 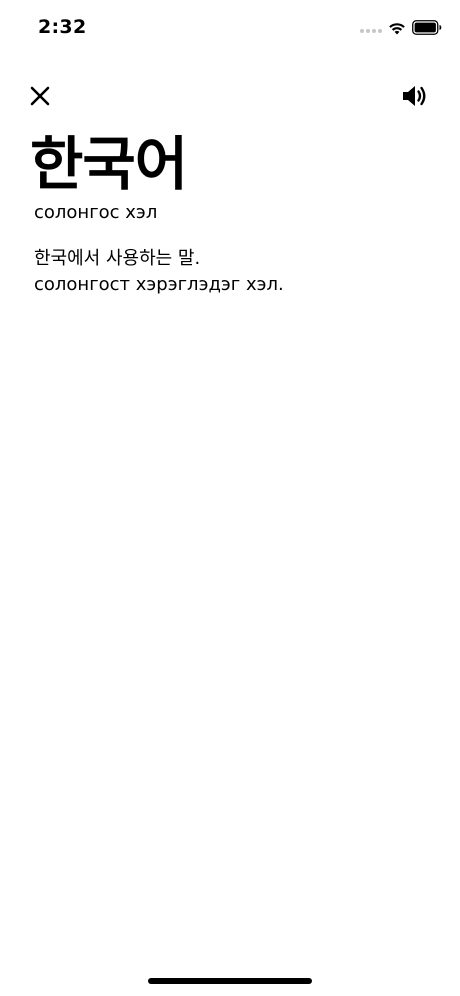 What do you see at coordinates (427, 27) in the screenshot?
I see `battery-icon` at bounding box center [427, 27].